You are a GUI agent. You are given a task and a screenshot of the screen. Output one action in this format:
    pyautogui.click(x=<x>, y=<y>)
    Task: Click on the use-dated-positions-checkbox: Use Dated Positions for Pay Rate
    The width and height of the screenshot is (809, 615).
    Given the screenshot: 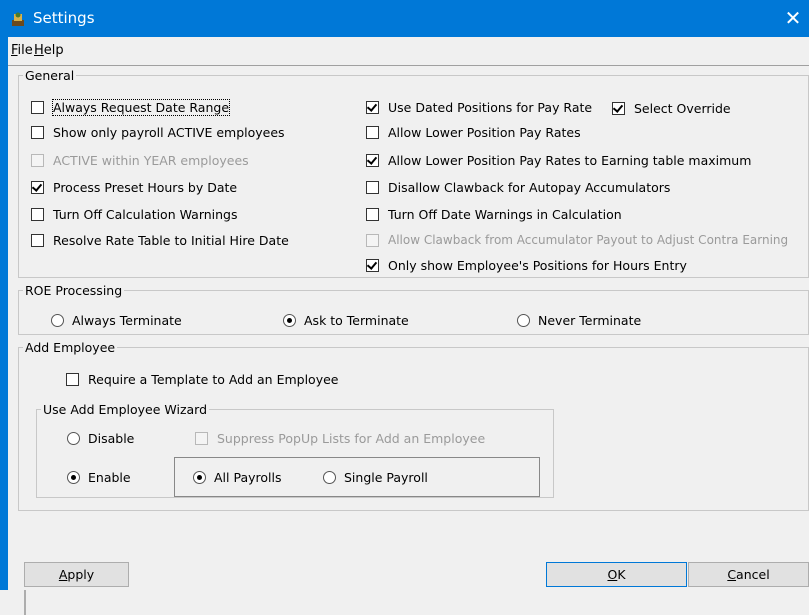 What is the action you would take?
    pyautogui.click(x=479, y=107)
    